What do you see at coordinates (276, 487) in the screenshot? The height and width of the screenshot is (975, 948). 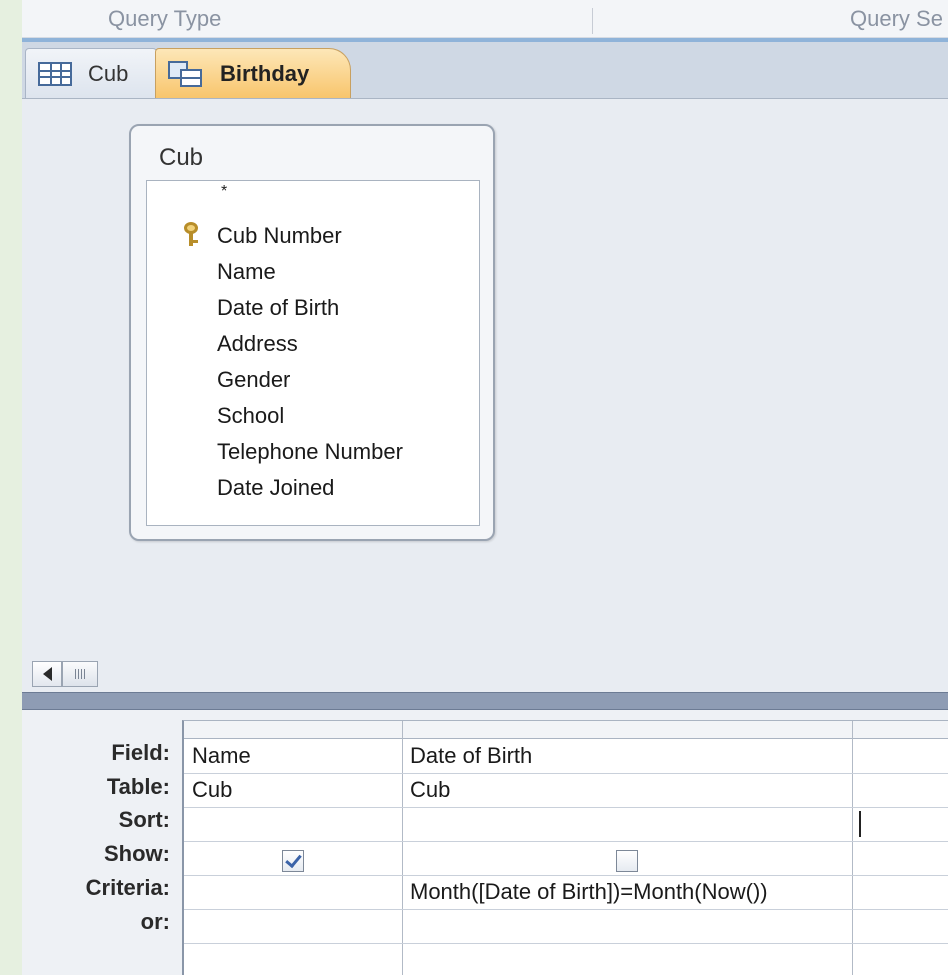 I see `field-list-item-label: Date Joined` at bounding box center [276, 487].